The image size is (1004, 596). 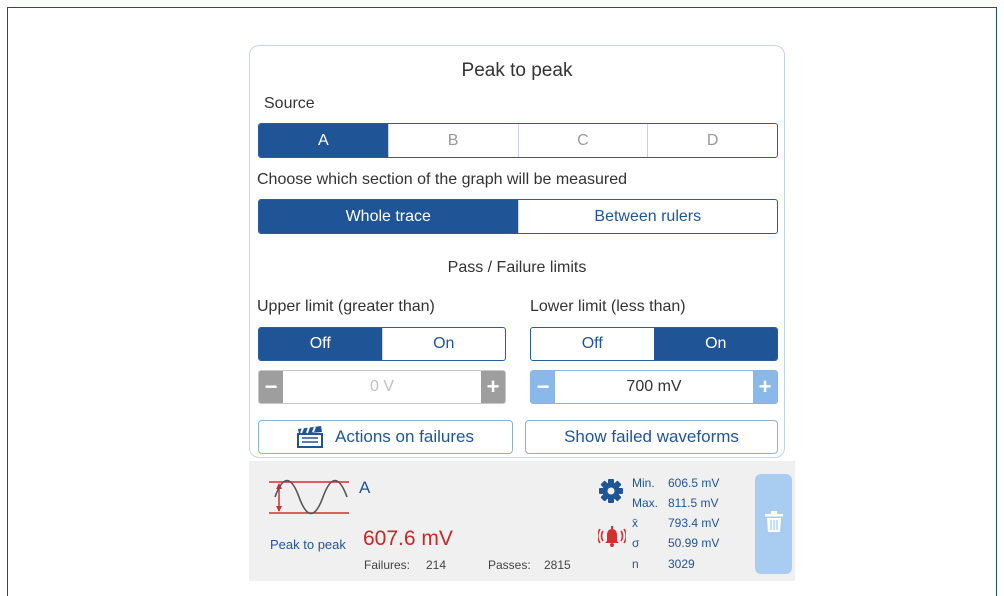 What do you see at coordinates (712, 140) in the screenshot?
I see `source-option-d: D` at bounding box center [712, 140].